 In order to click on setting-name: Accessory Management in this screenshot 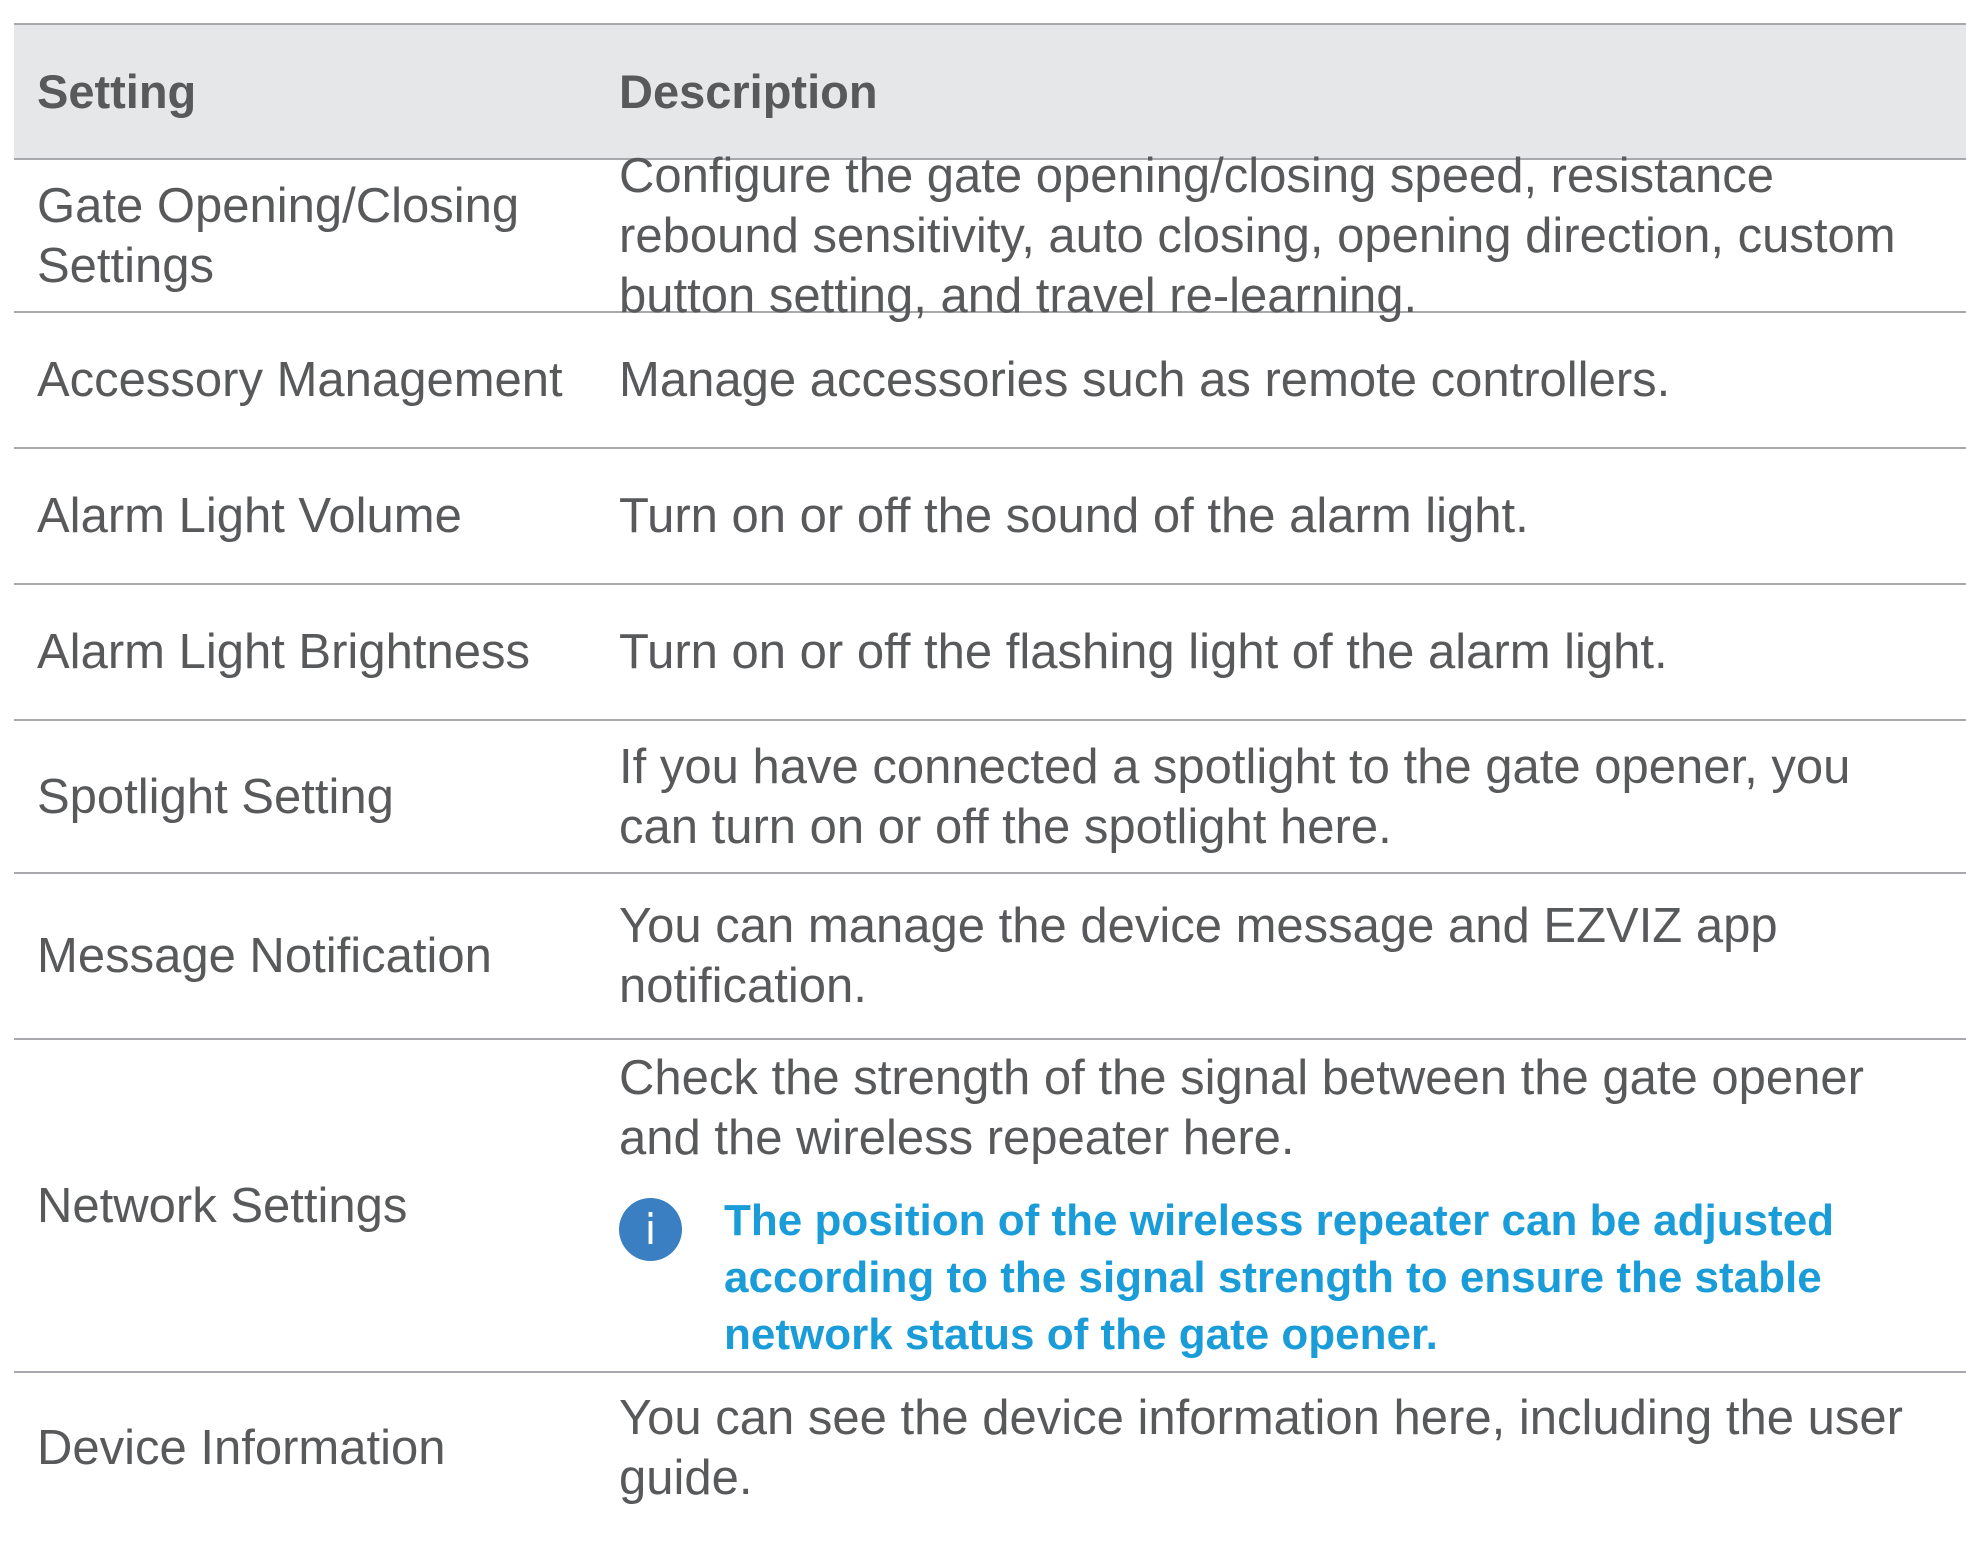, I will do `click(300, 380)`.